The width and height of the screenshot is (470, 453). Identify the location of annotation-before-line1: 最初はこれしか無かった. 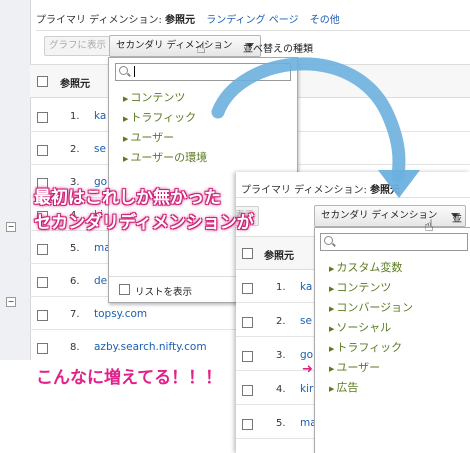
(127, 198).